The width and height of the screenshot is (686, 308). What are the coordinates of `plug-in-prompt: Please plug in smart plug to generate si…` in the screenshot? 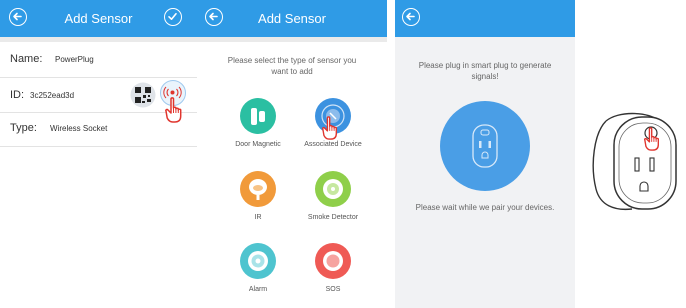 It's located at (485, 71).